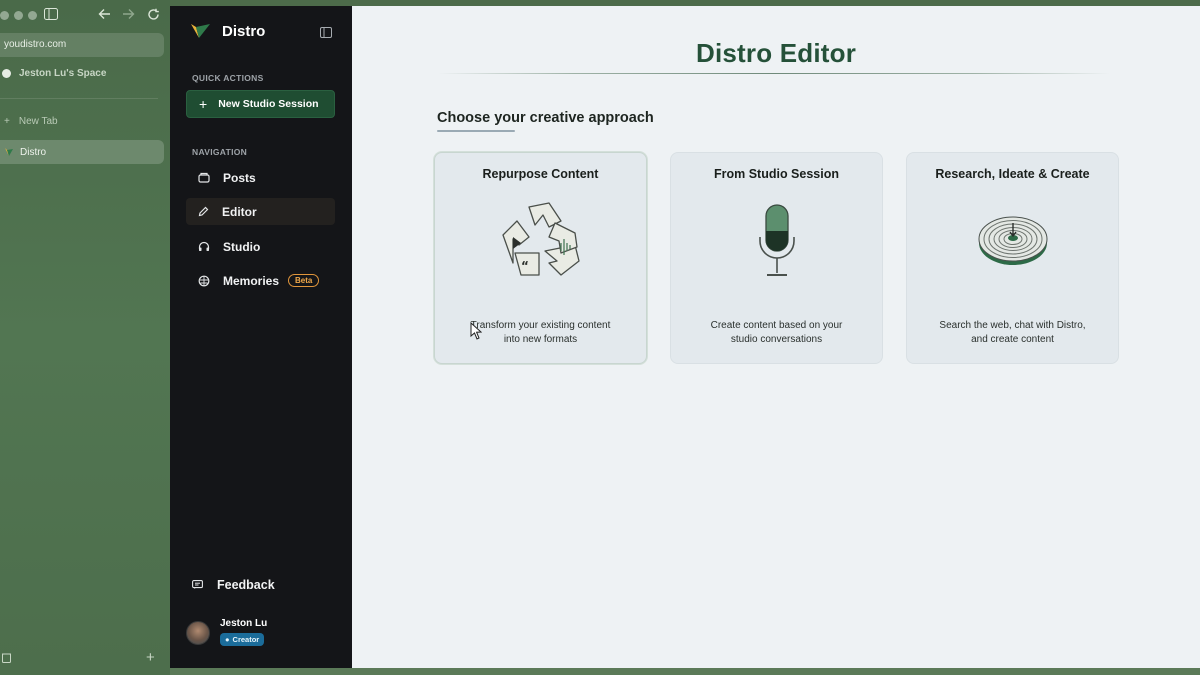 The image size is (1200, 675). What do you see at coordinates (1013, 238) in the screenshot?
I see `maze-icon` at bounding box center [1013, 238].